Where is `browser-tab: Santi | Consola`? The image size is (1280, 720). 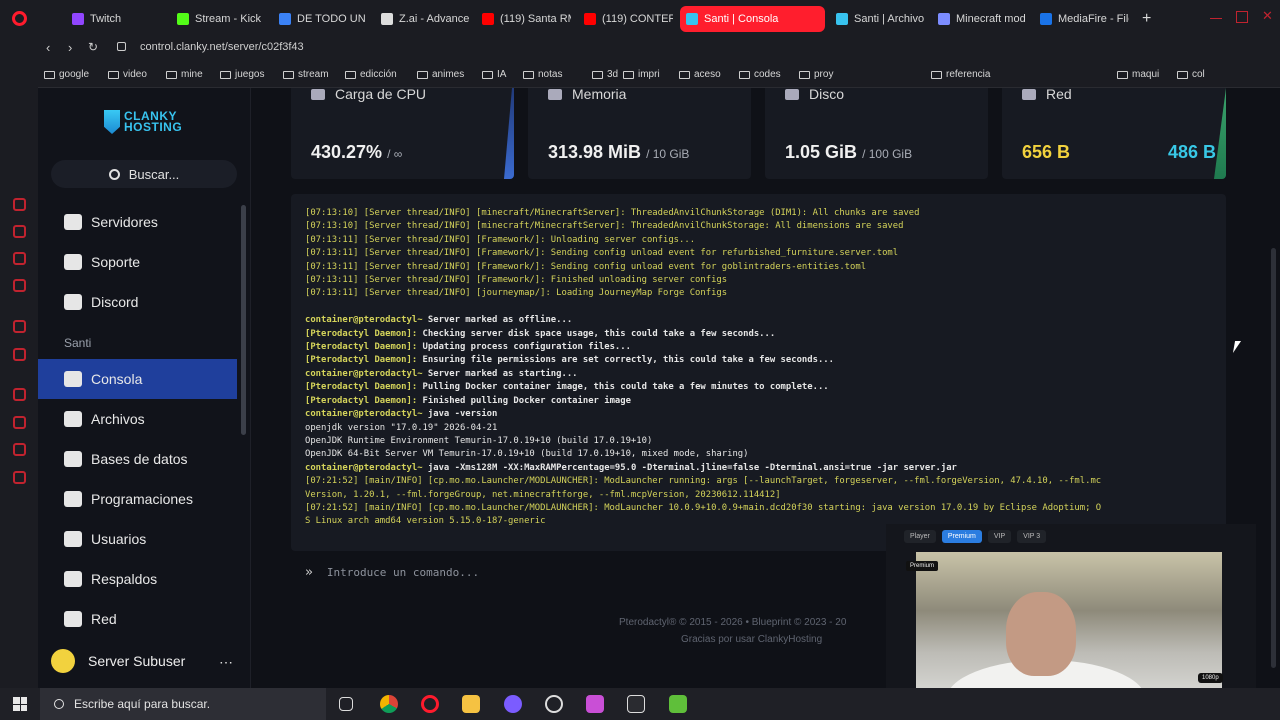 browser-tab: Santi | Consola is located at coordinates (752, 19).